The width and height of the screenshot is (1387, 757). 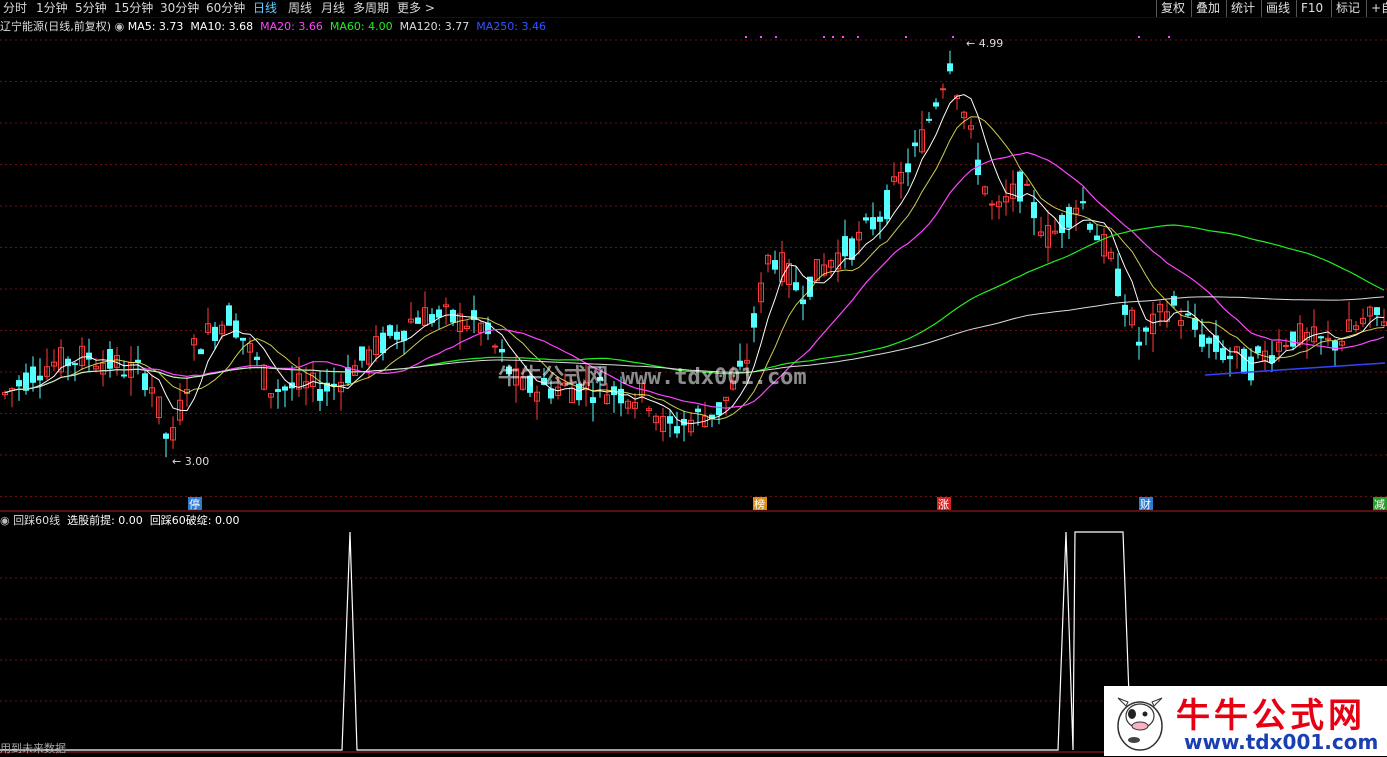 What do you see at coordinates (120, 26) in the screenshot?
I see `legend-dropdown-icon: ◉` at bounding box center [120, 26].